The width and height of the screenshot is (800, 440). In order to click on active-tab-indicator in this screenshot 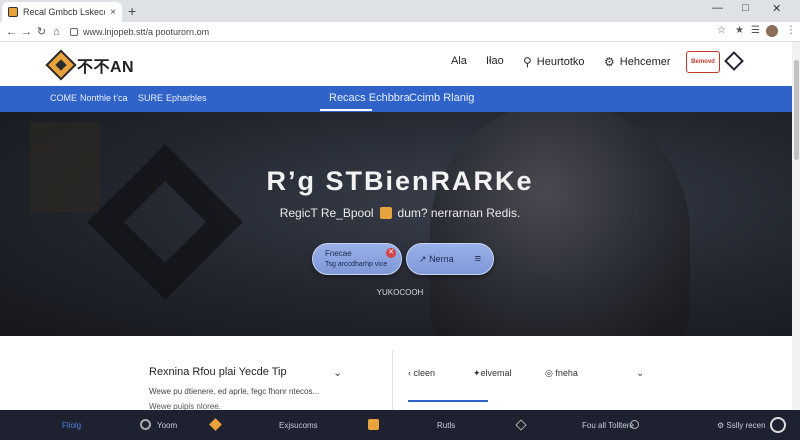, I will do `click(346, 110)`.